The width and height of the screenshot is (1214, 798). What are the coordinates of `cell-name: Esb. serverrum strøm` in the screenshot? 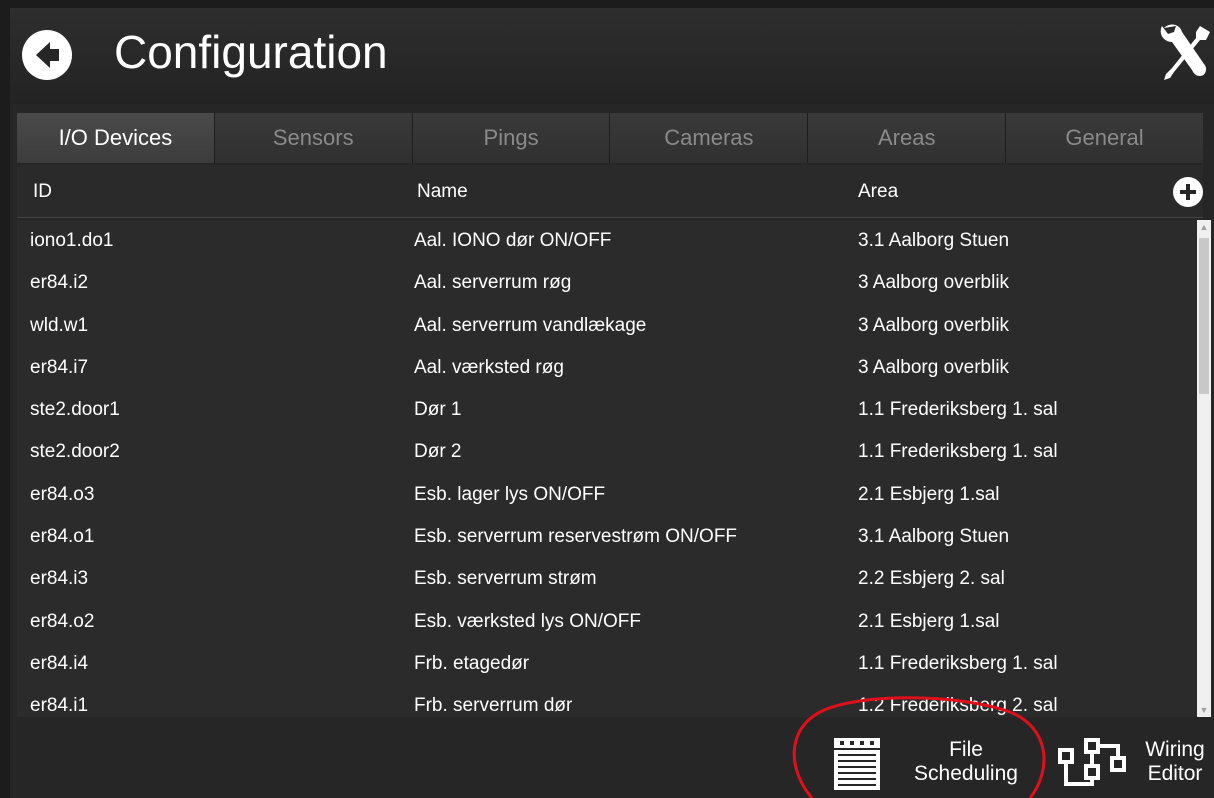 It's located at (505, 579).